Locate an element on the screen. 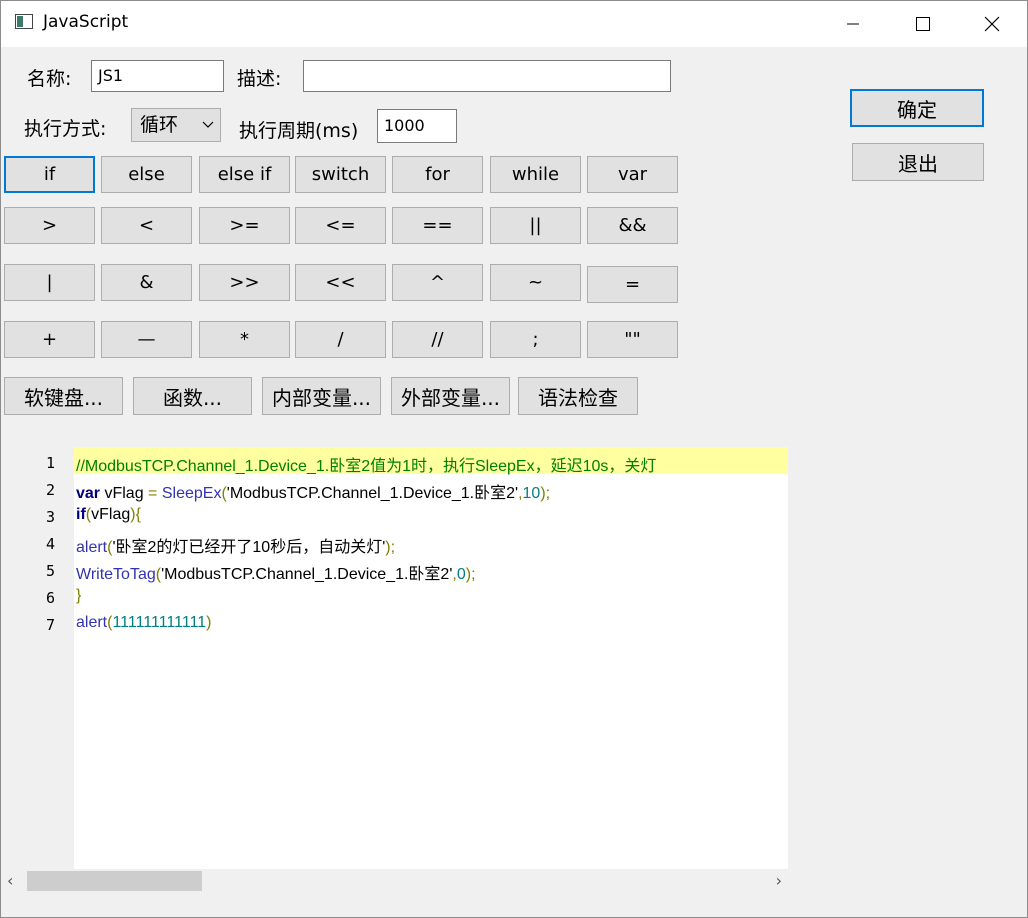 The image size is (1028, 918). key-else-button: else is located at coordinates (146, 174).